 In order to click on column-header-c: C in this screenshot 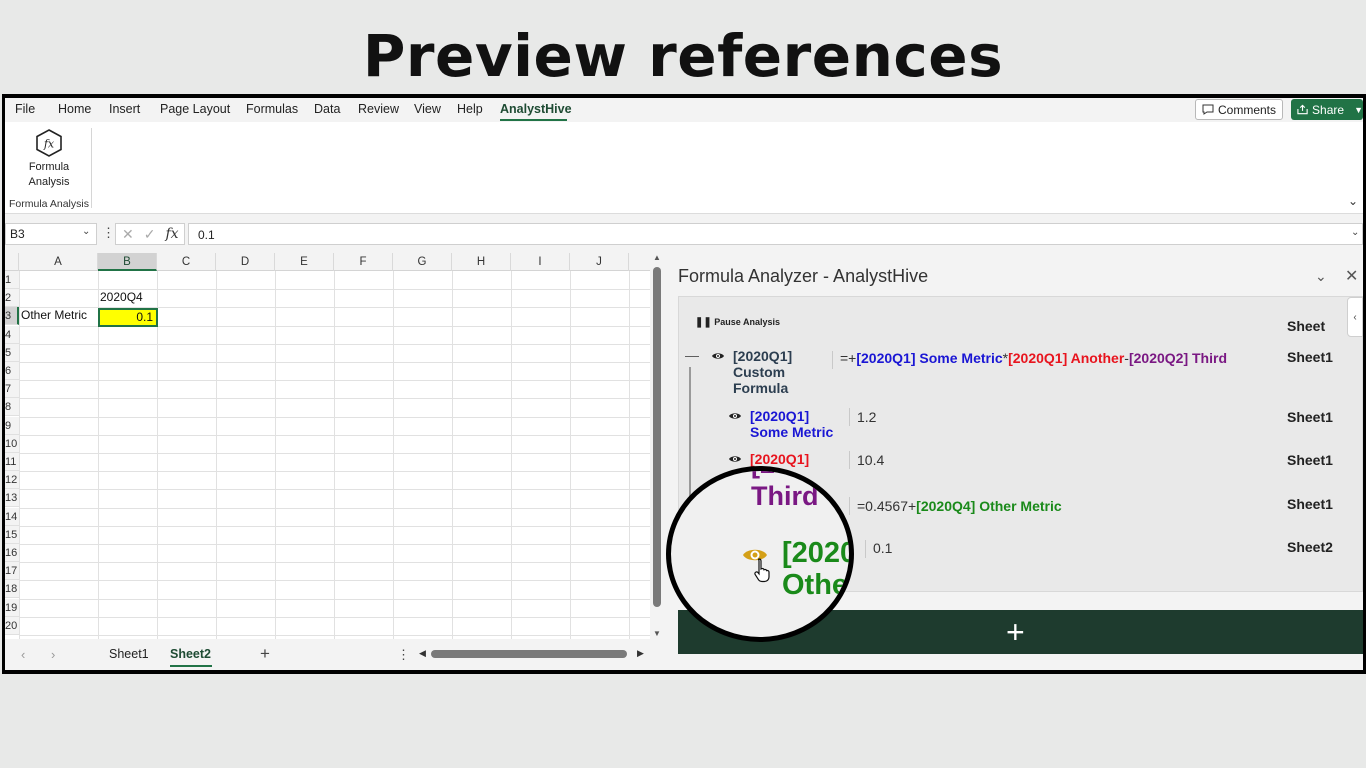, I will do `click(186, 262)`.